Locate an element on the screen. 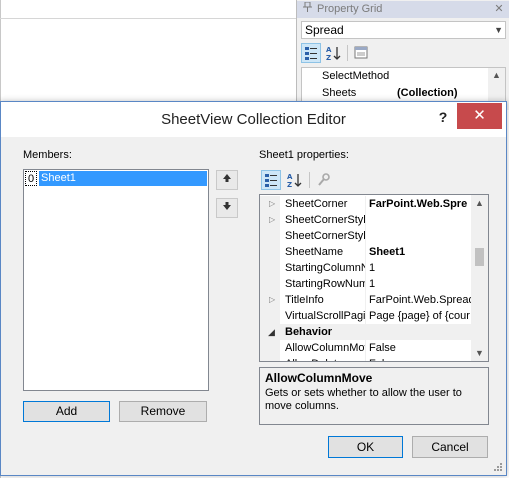  property-grid-titlebar: Property Grid ✕ is located at coordinates (403, 9).